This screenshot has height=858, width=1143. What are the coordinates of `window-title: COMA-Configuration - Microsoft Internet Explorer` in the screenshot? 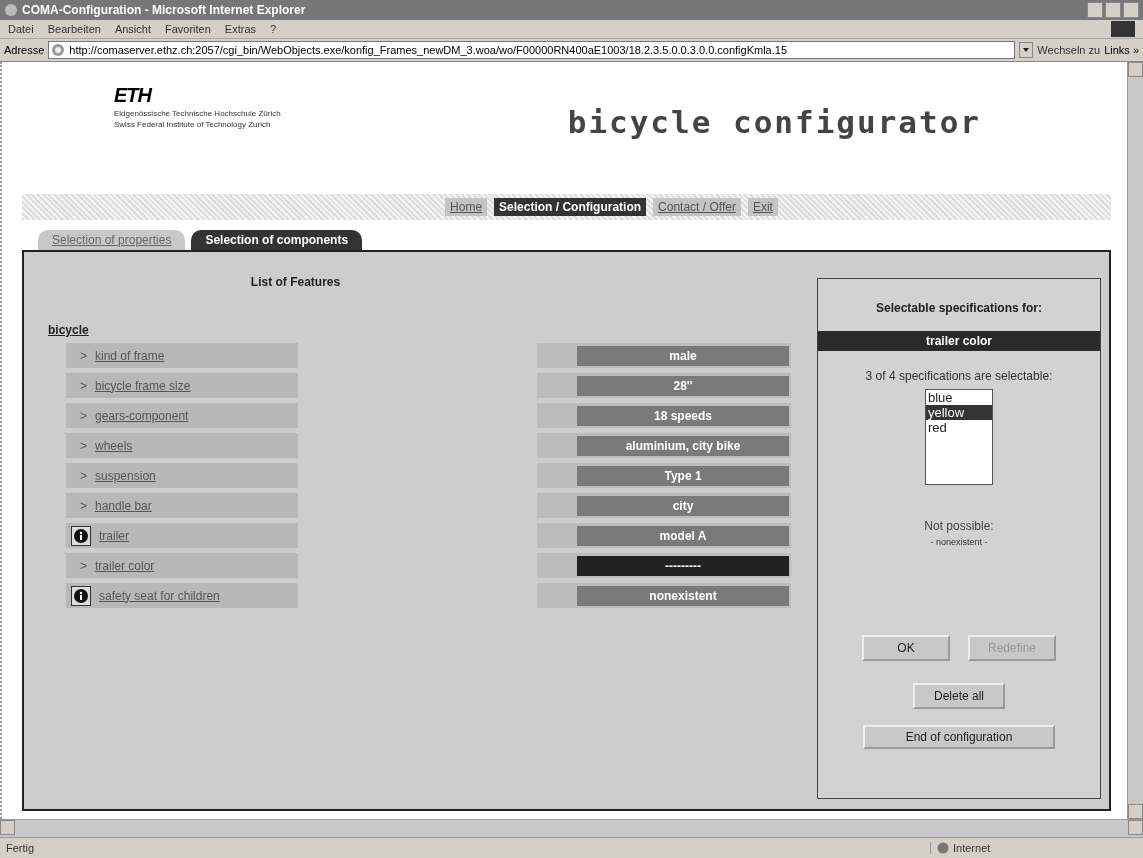 It's located at (164, 10).